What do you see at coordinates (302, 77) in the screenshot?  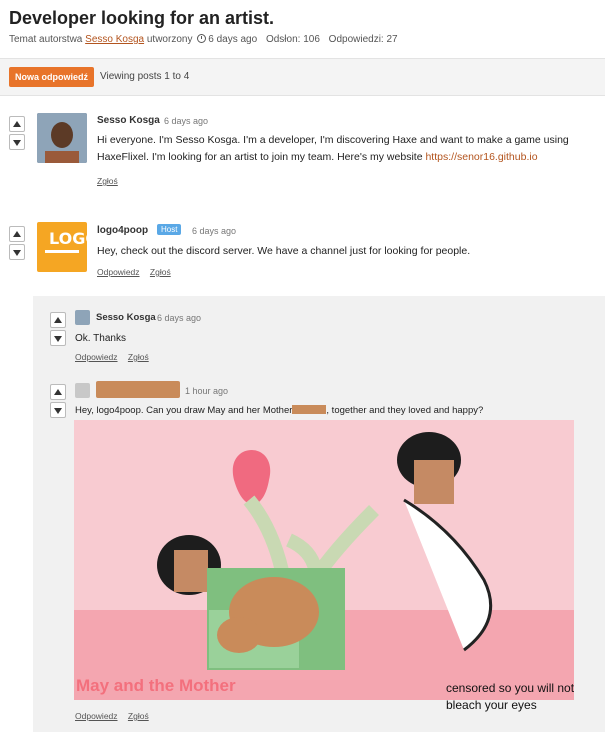 I see `topic-toolbar: Nowa odpowiedź Viewing posts 1 to 4` at bounding box center [302, 77].